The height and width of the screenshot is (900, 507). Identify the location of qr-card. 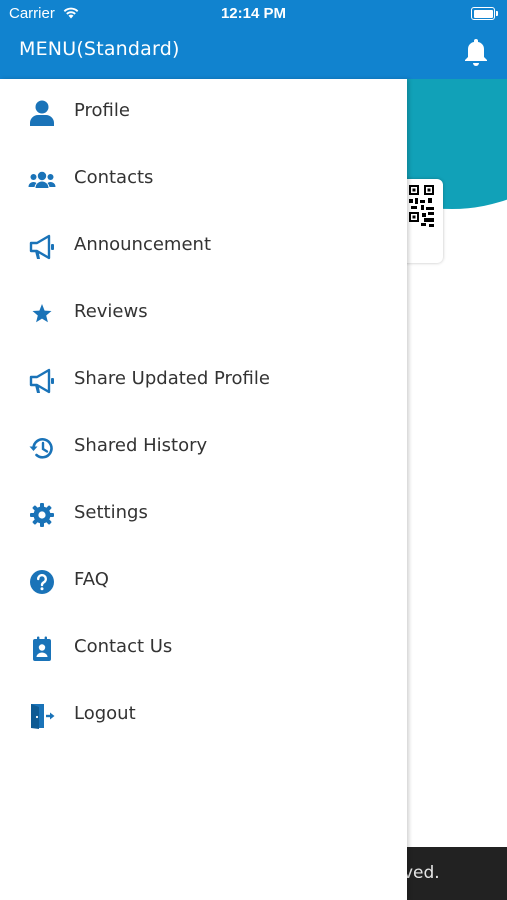
(425, 221).